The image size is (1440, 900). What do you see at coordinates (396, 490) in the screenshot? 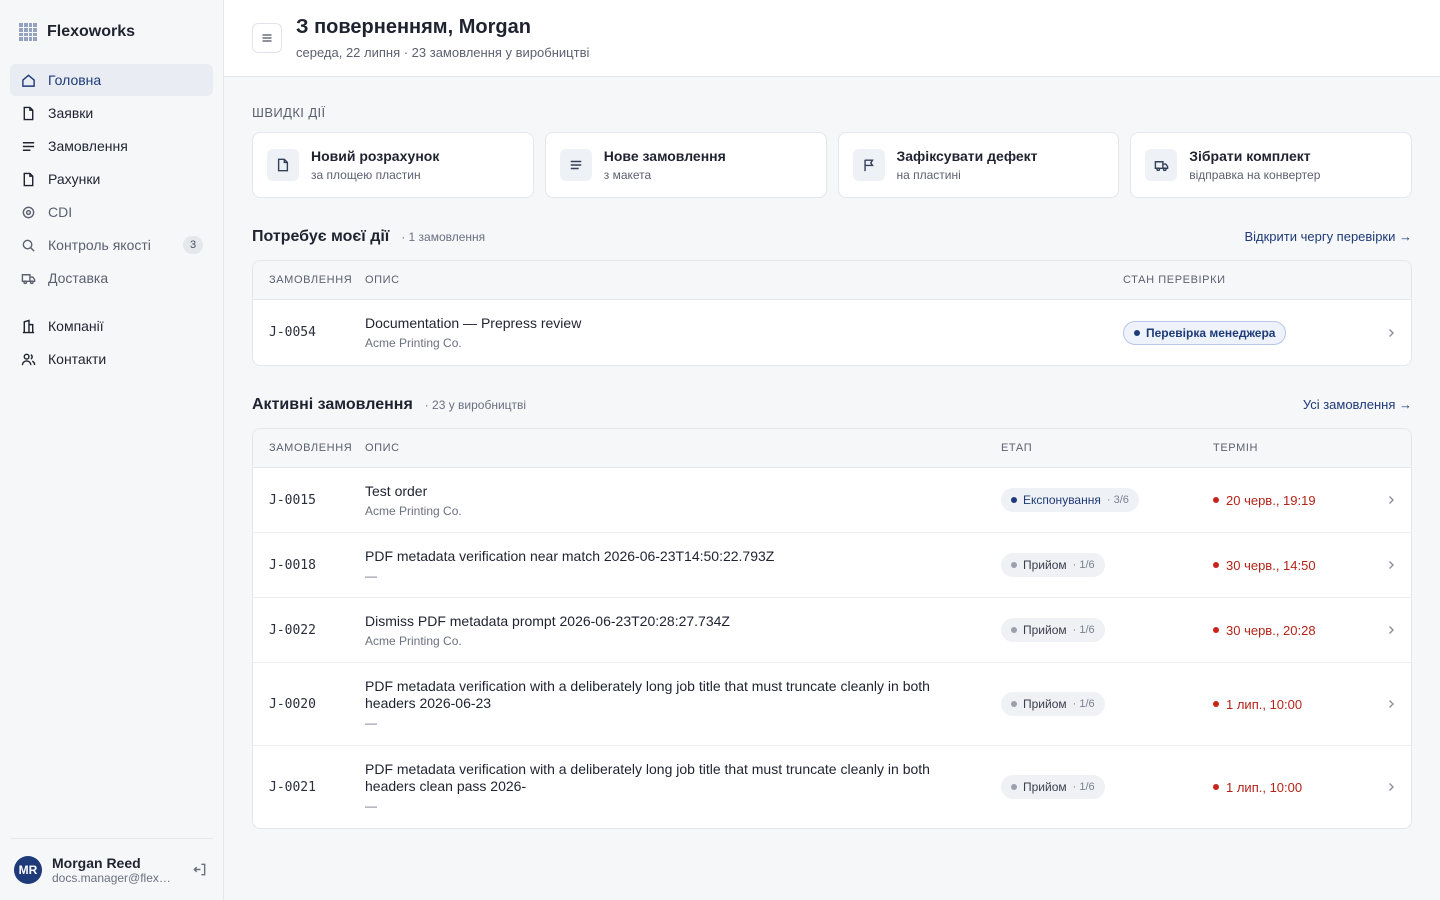
I see `order-title: Test order` at bounding box center [396, 490].